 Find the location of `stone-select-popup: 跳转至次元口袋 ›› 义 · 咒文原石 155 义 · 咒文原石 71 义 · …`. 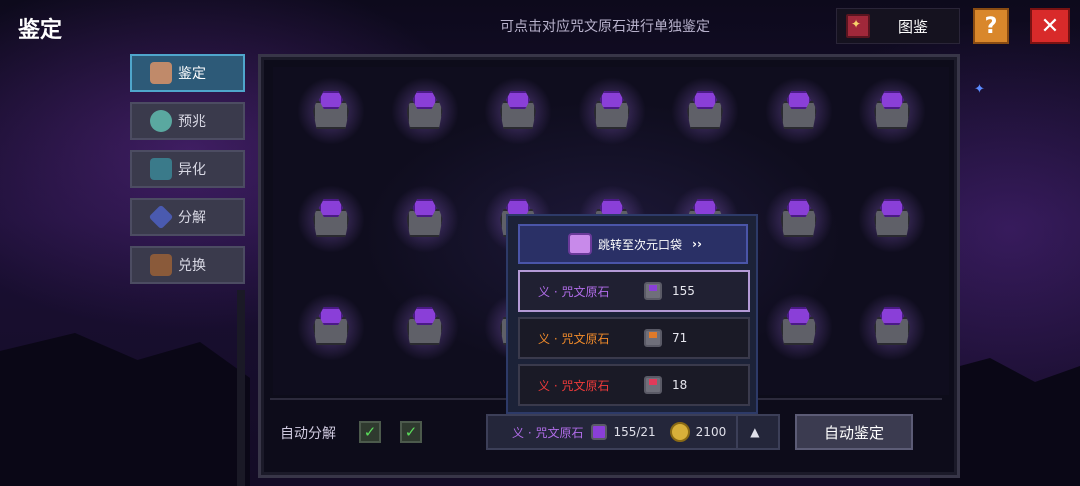

stone-select-popup: 跳转至次元口袋 ›› 义 · 咒文原石 155 义 · 咒文原石 71 义 · … is located at coordinates (632, 314).